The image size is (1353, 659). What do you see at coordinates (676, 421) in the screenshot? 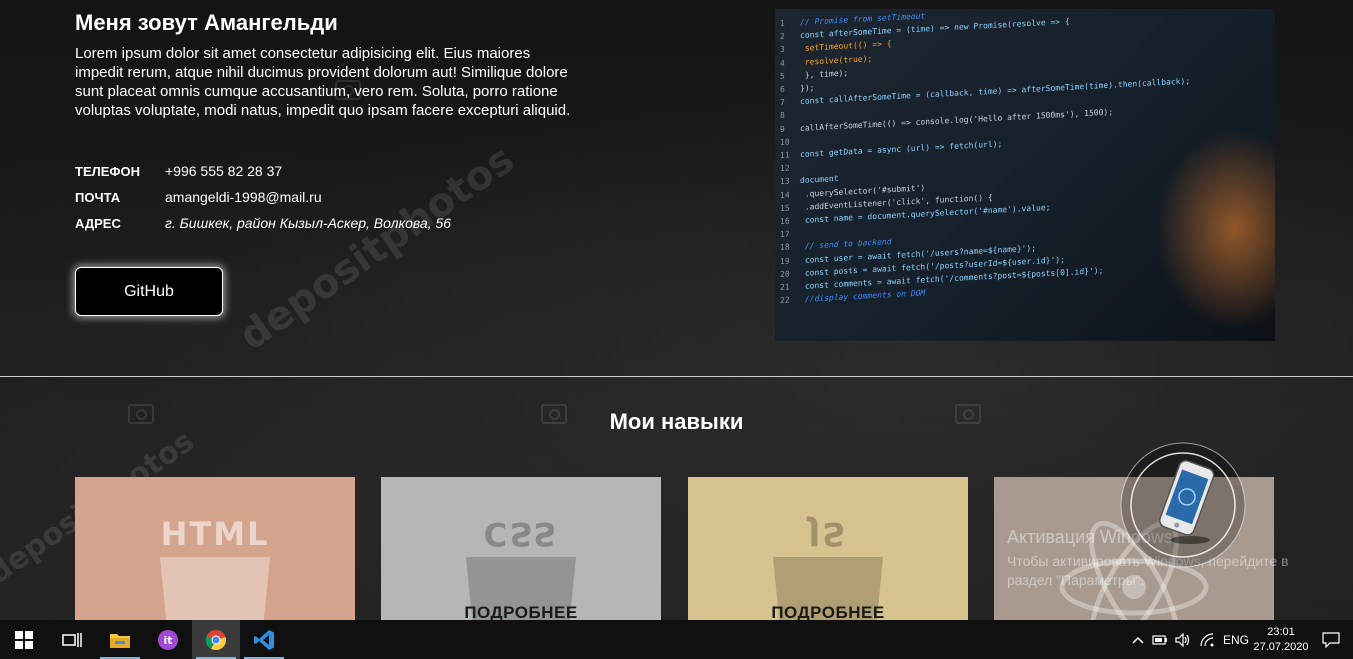
I see `skills-title: Мои навыки` at bounding box center [676, 421].